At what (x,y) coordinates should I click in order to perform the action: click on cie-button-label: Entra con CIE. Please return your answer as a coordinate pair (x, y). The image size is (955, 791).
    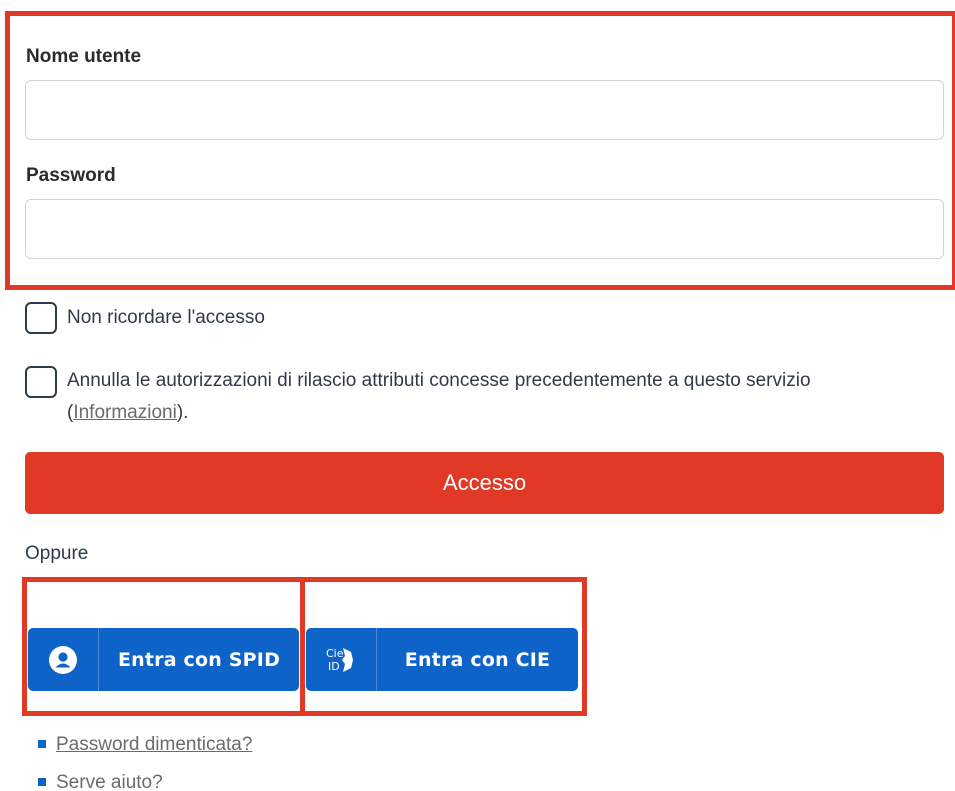
    Looking at the image, I should click on (477, 659).